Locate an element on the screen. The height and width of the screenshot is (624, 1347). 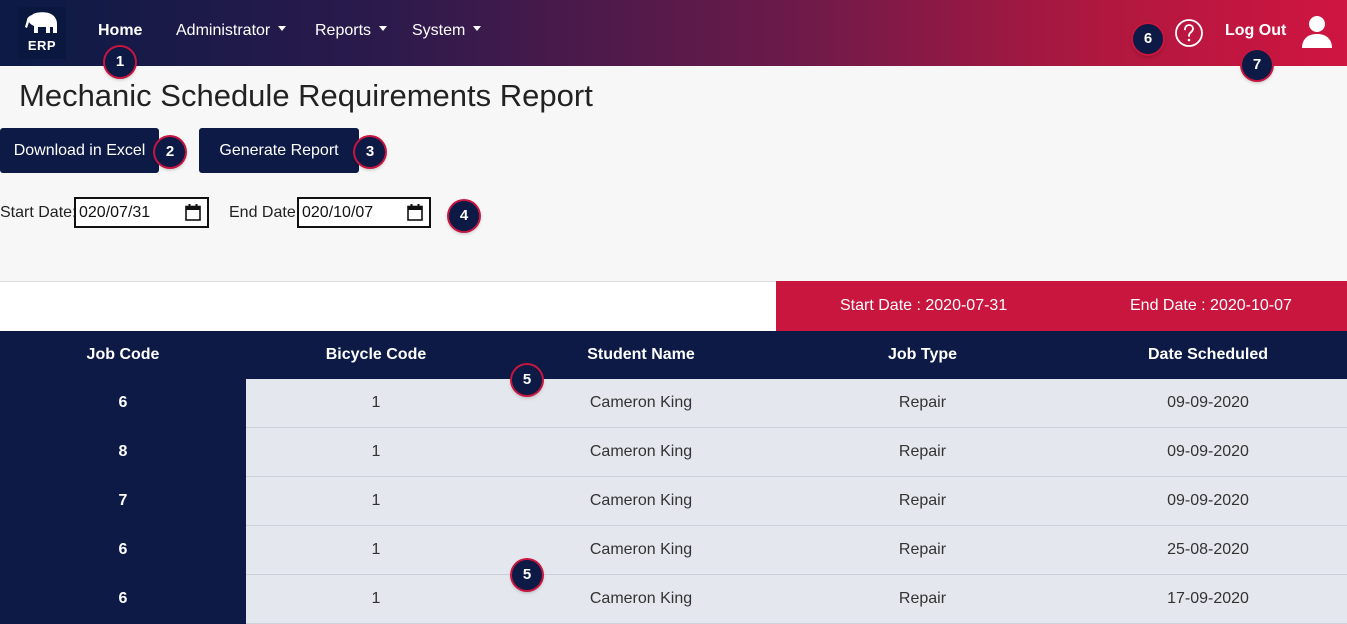
table-row: 6 1 Cameron King Repair 17-09-2020 is located at coordinates (673, 599).